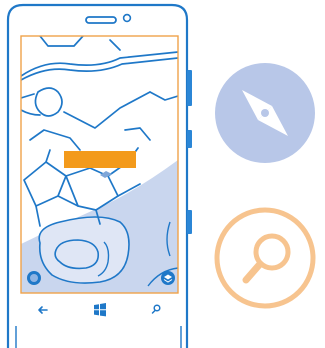 This screenshot has width=325, height=348. I want to click on layers-button, so click(168, 278).